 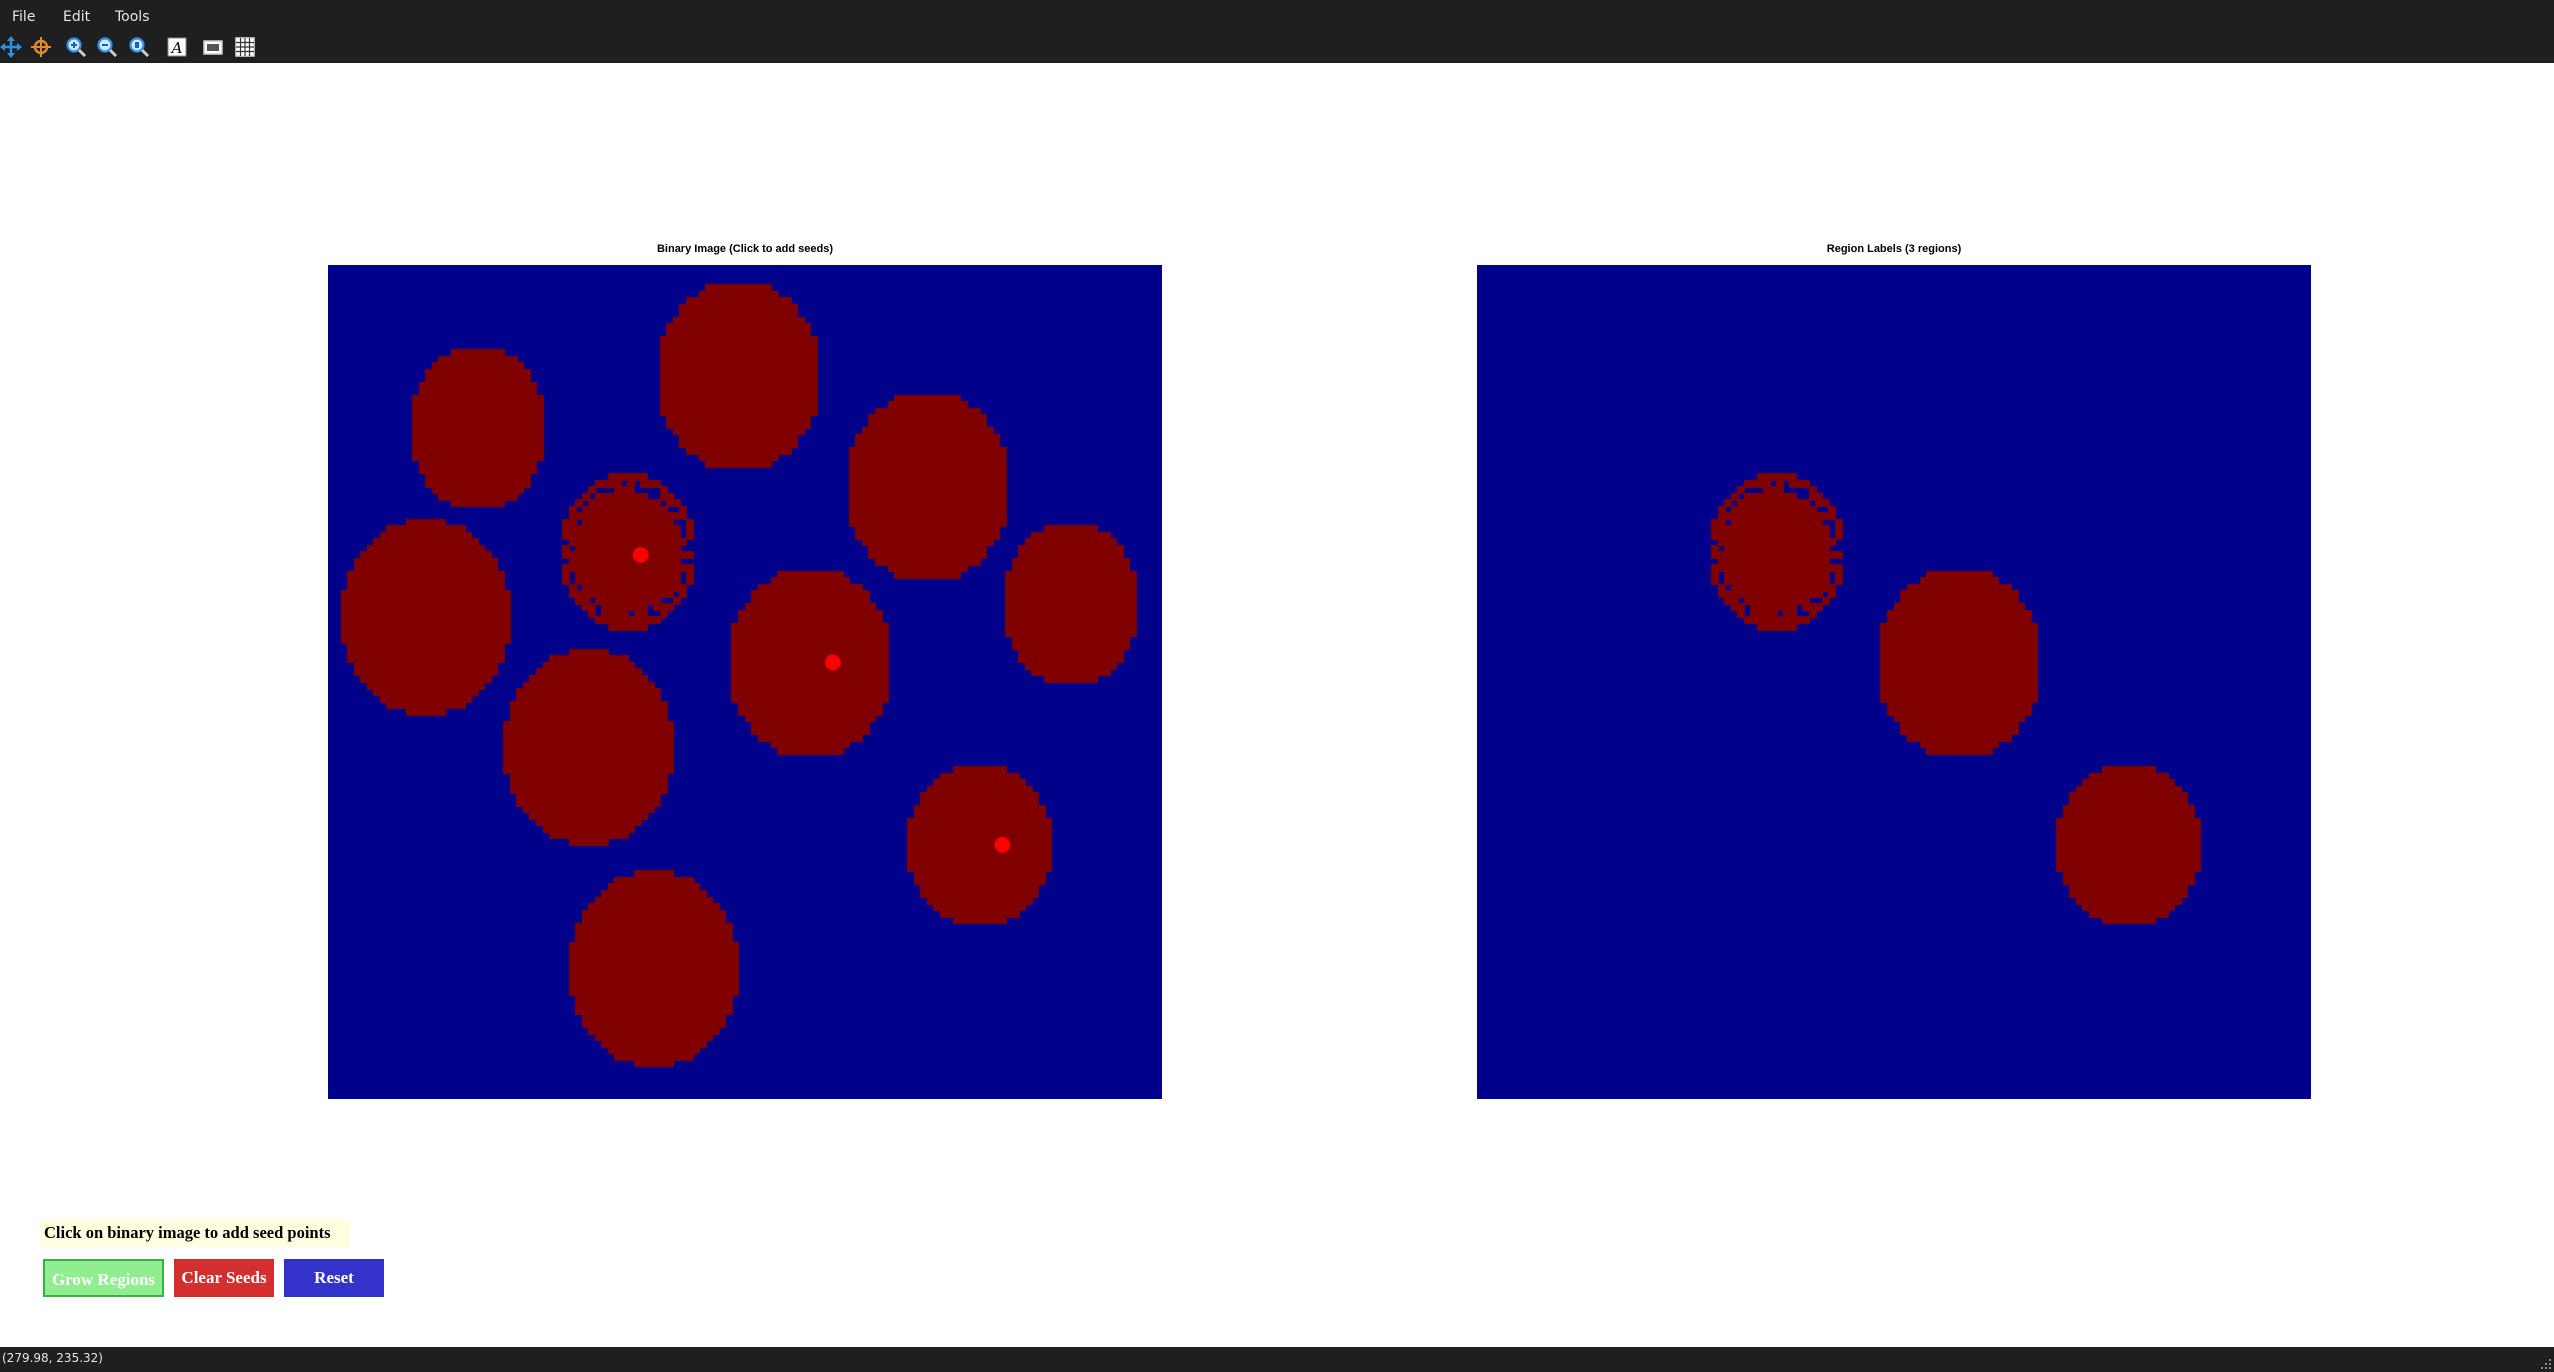 I want to click on zoom-reset-icon, so click(x=139, y=47).